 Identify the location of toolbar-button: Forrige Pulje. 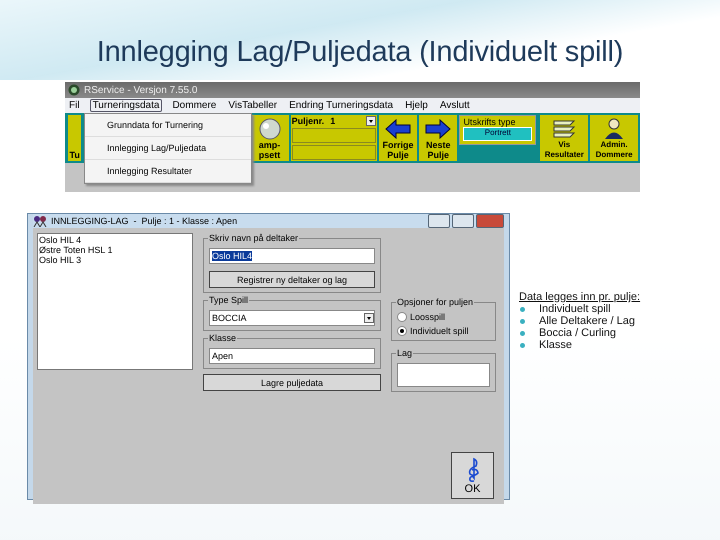
(398, 138).